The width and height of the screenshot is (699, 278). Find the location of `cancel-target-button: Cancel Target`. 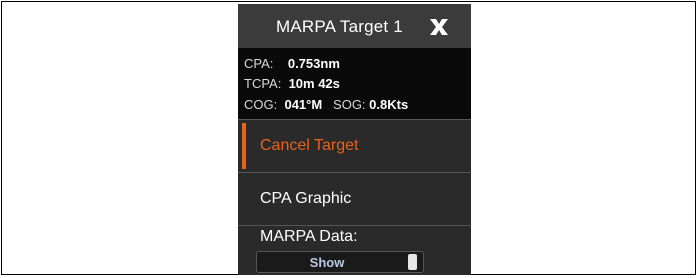

cancel-target-button: Cancel Target is located at coordinates (354, 146).